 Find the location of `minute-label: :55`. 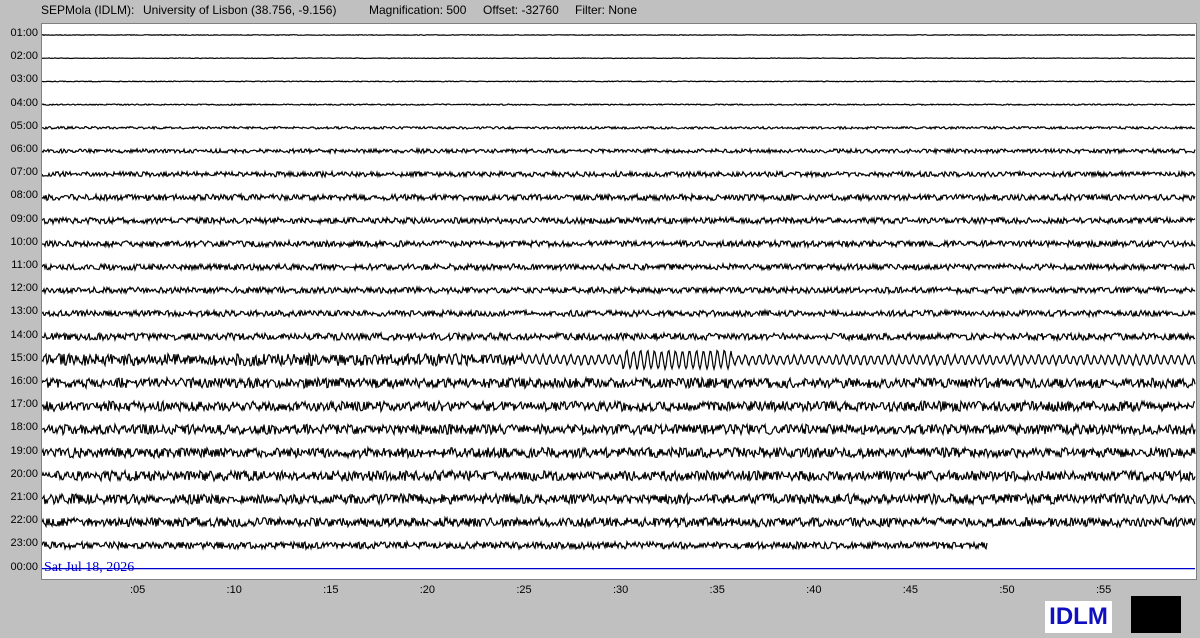

minute-label: :55 is located at coordinates (1103, 590).